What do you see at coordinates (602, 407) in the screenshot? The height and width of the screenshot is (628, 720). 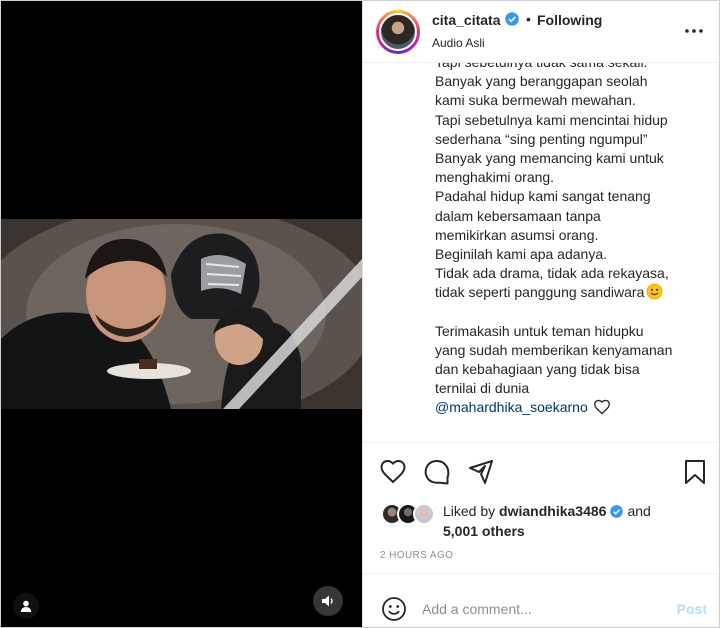 I see `comment-like-heart-icon` at bounding box center [602, 407].